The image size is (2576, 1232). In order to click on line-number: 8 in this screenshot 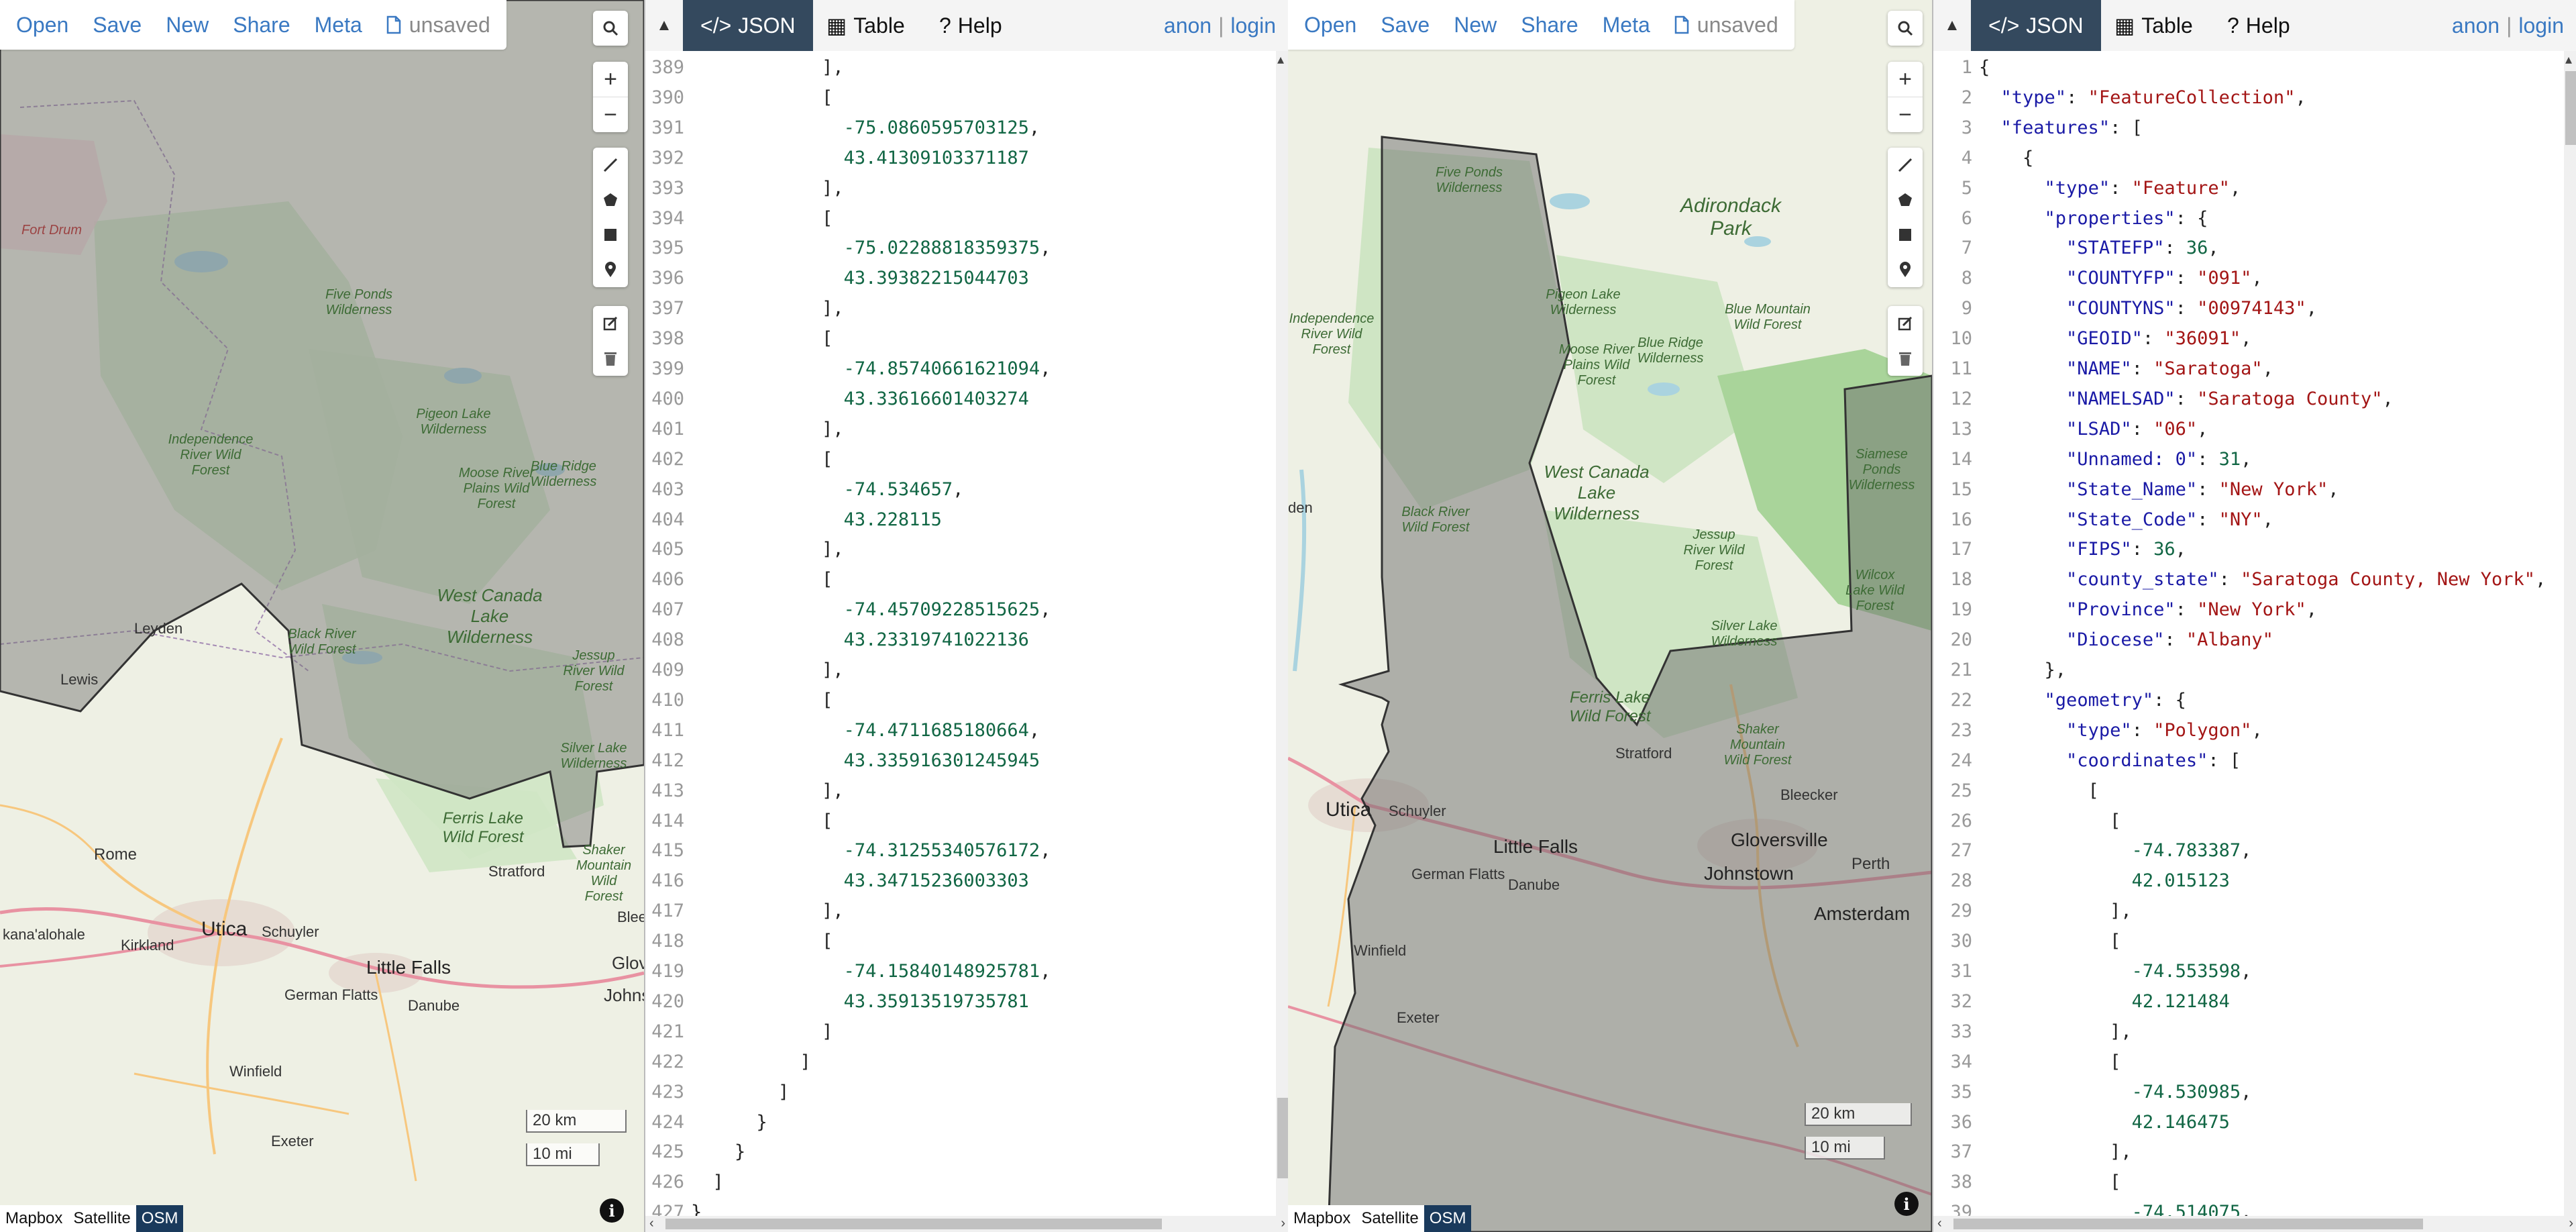, I will do `click(1966, 278)`.